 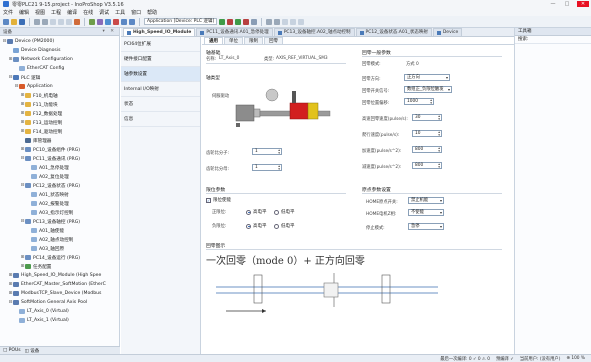 What do you see at coordinates (60, 284) in the screenshot?
I see `tree-node: ⊞ EtherCAT_Master_SoftMotion (EtherC` at bounding box center [60, 284].